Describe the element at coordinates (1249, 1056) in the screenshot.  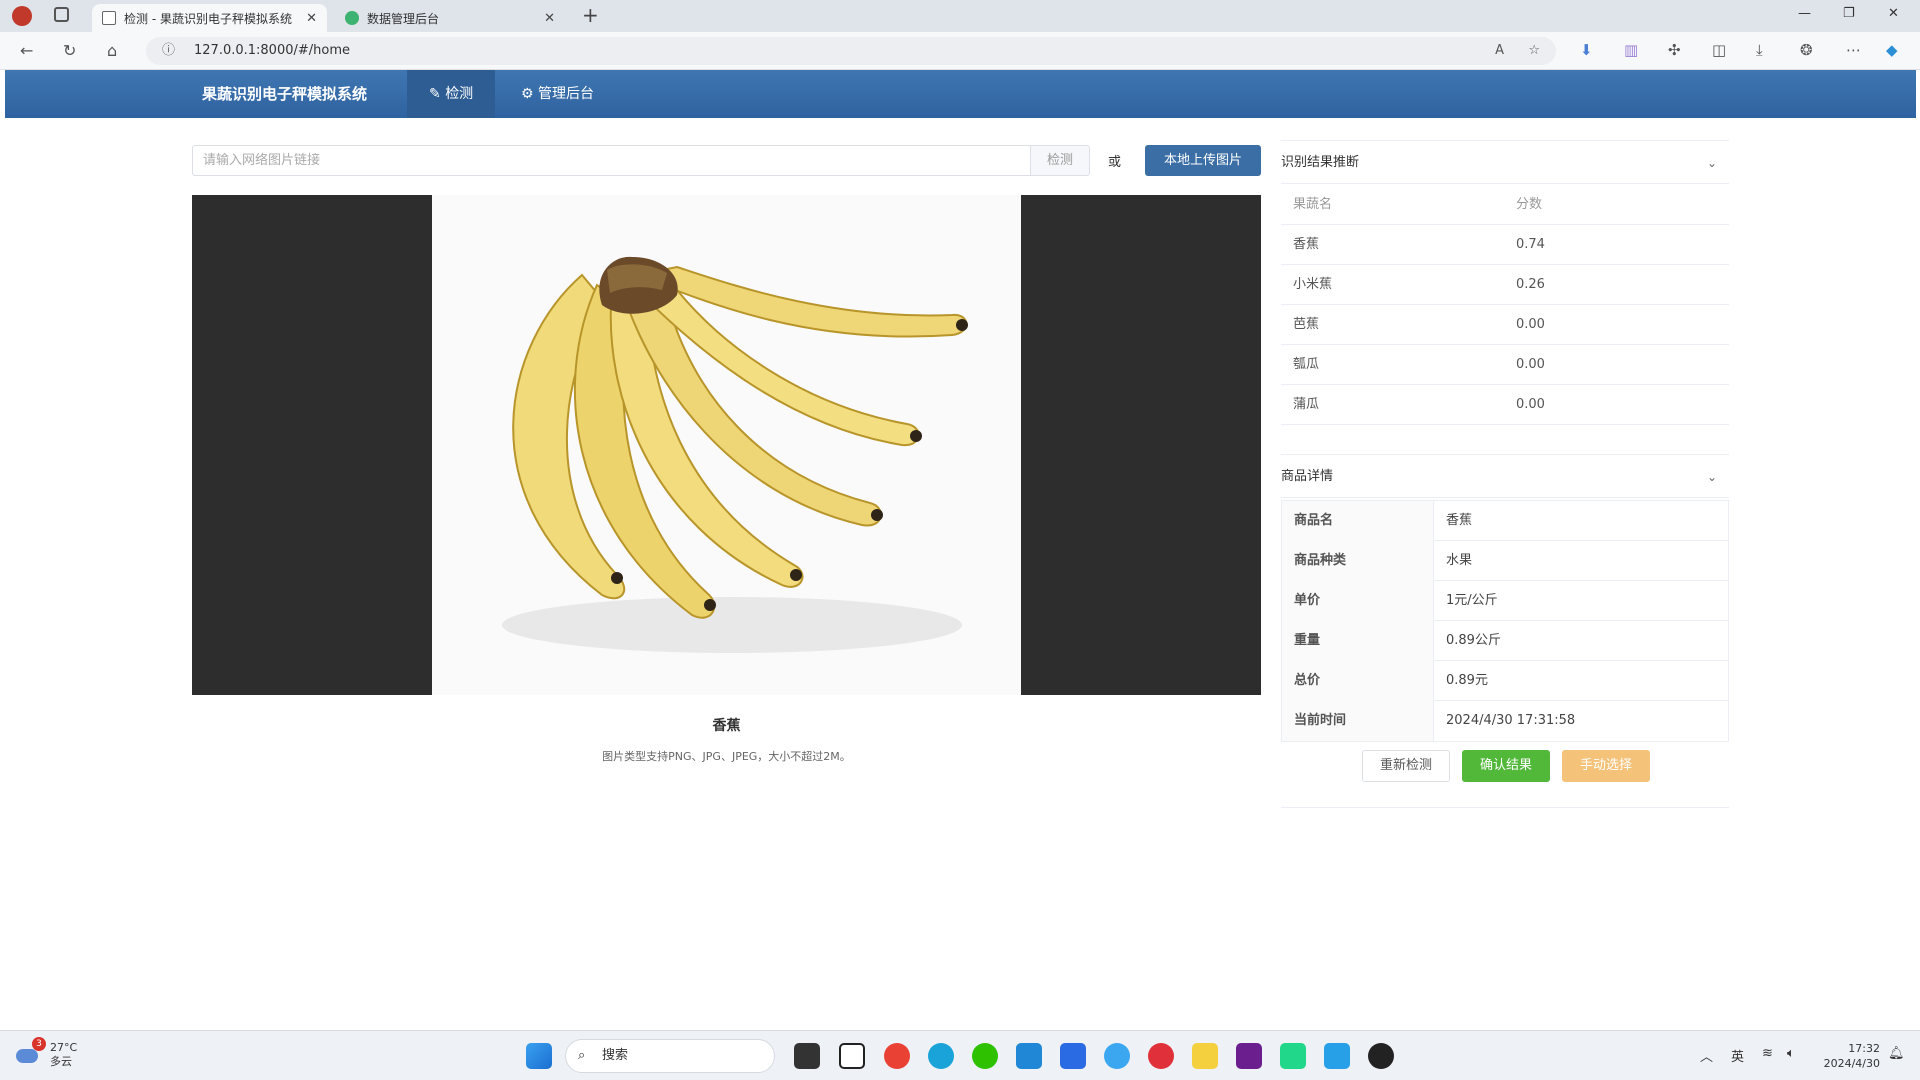
I see `jetbrains-icon` at that location.